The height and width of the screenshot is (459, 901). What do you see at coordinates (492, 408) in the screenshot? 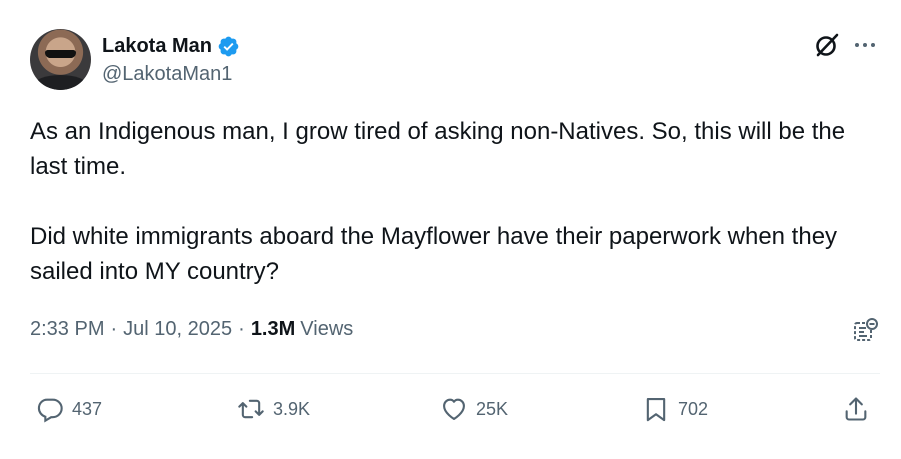
I see `like-count: 25K` at bounding box center [492, 408].